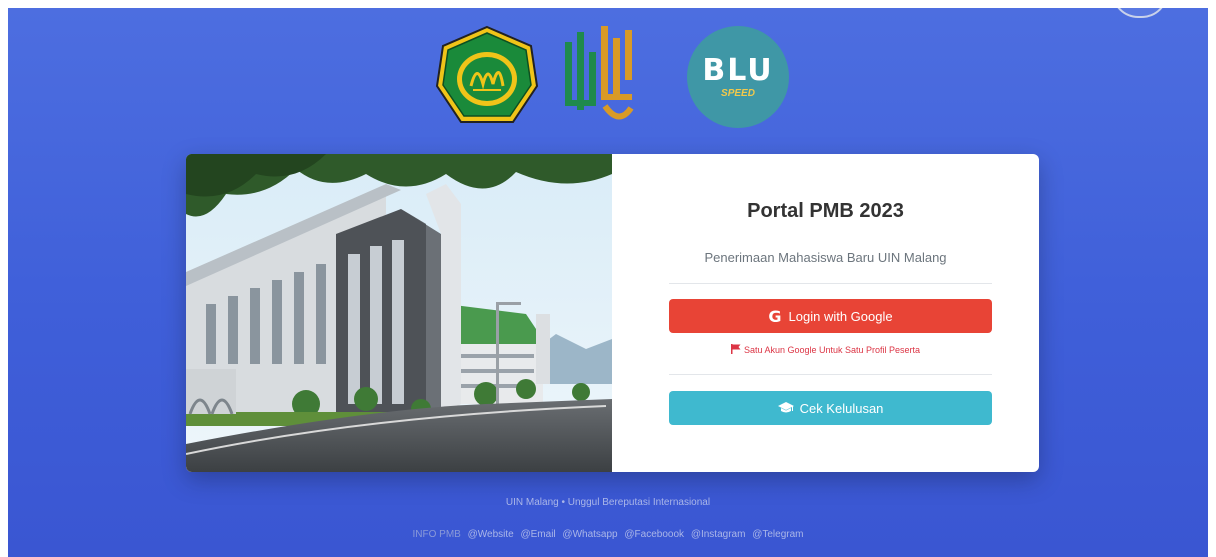 This screenshot has height=557, width=1216. I want to click on footer-link-website: @Website, so click(491, 534).